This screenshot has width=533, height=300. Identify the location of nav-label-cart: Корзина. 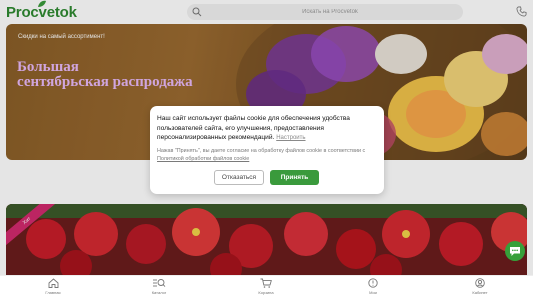
(266, 292).